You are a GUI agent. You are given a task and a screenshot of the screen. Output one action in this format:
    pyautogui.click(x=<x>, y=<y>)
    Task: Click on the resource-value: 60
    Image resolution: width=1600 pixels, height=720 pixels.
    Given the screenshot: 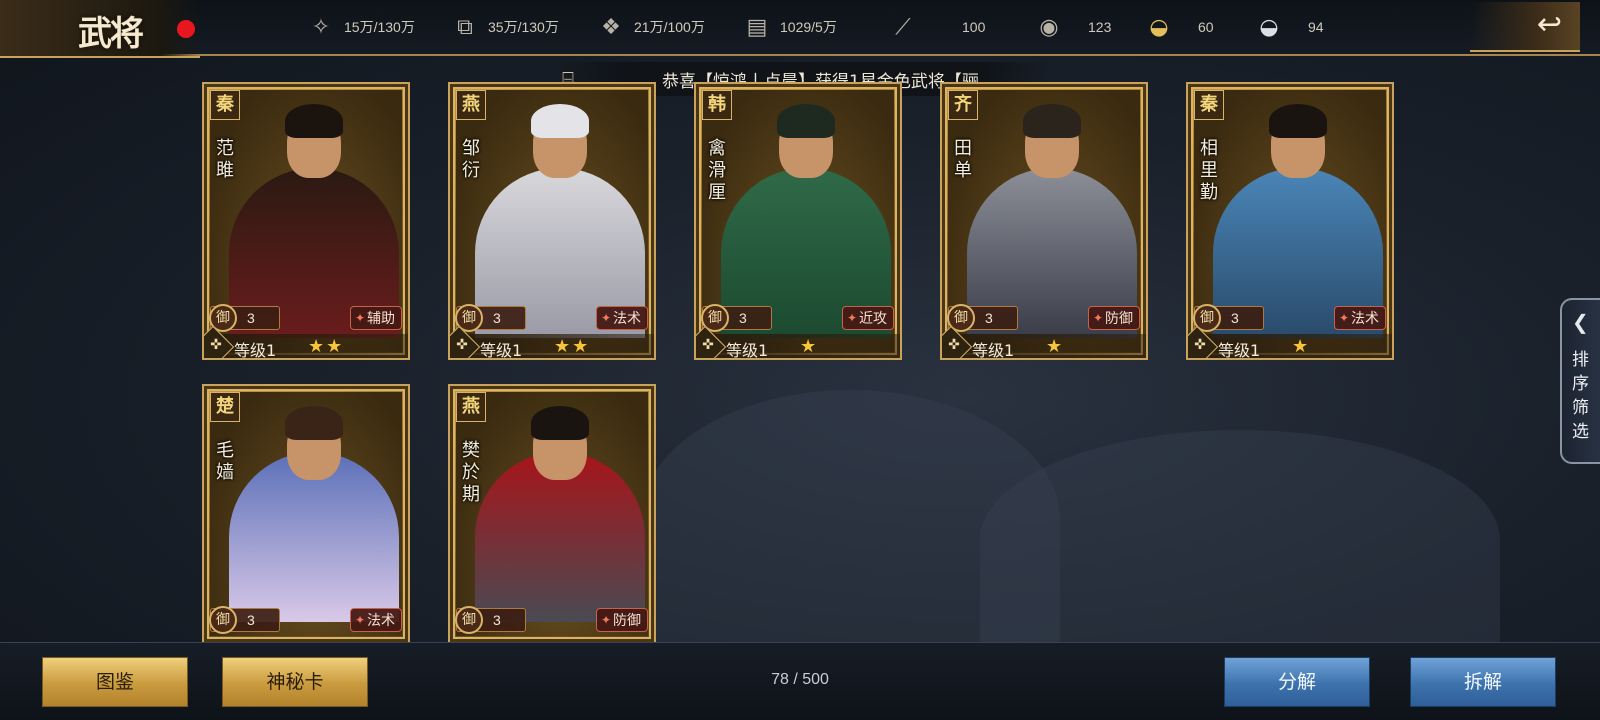 What is the action you would take?
    pyautogui.click(x=1206, y=27)
    